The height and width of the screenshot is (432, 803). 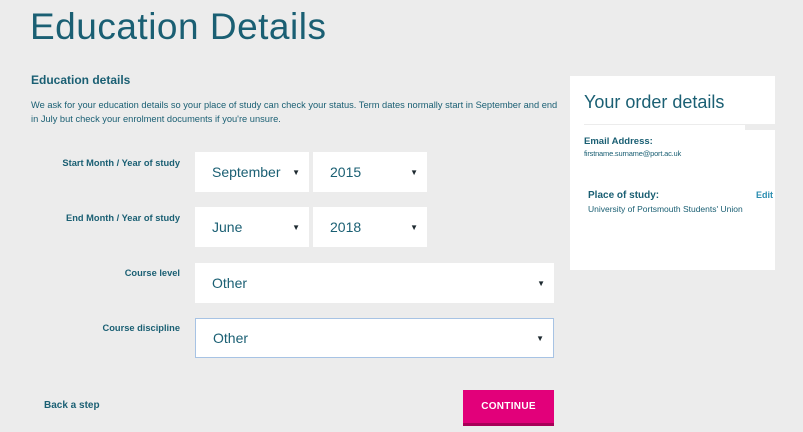 What do you see at coordinates (123, 218) in the screenshot?
I see `end-date-label: End Month / Year of study` at bounding box center [123, 218].